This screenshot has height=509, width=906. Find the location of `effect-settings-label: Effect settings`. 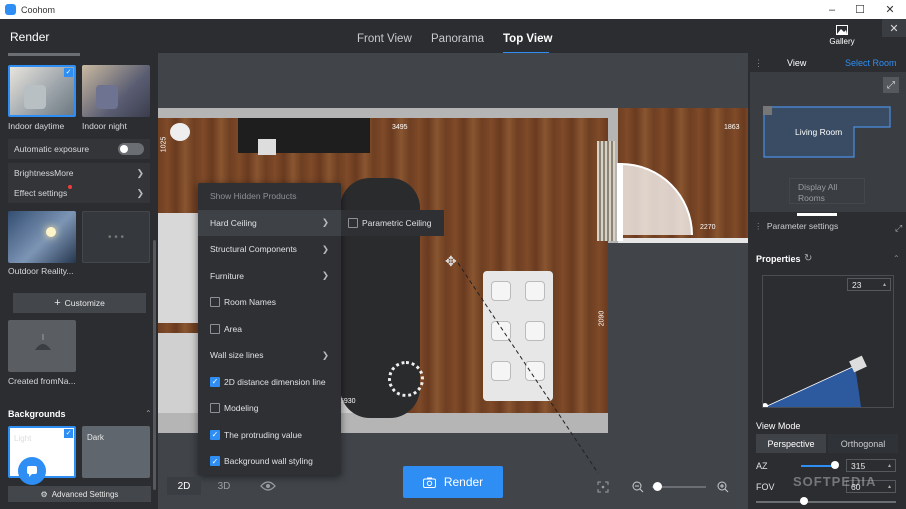

effect-settings-label: Effect settings is located at coordinates (41, 193).